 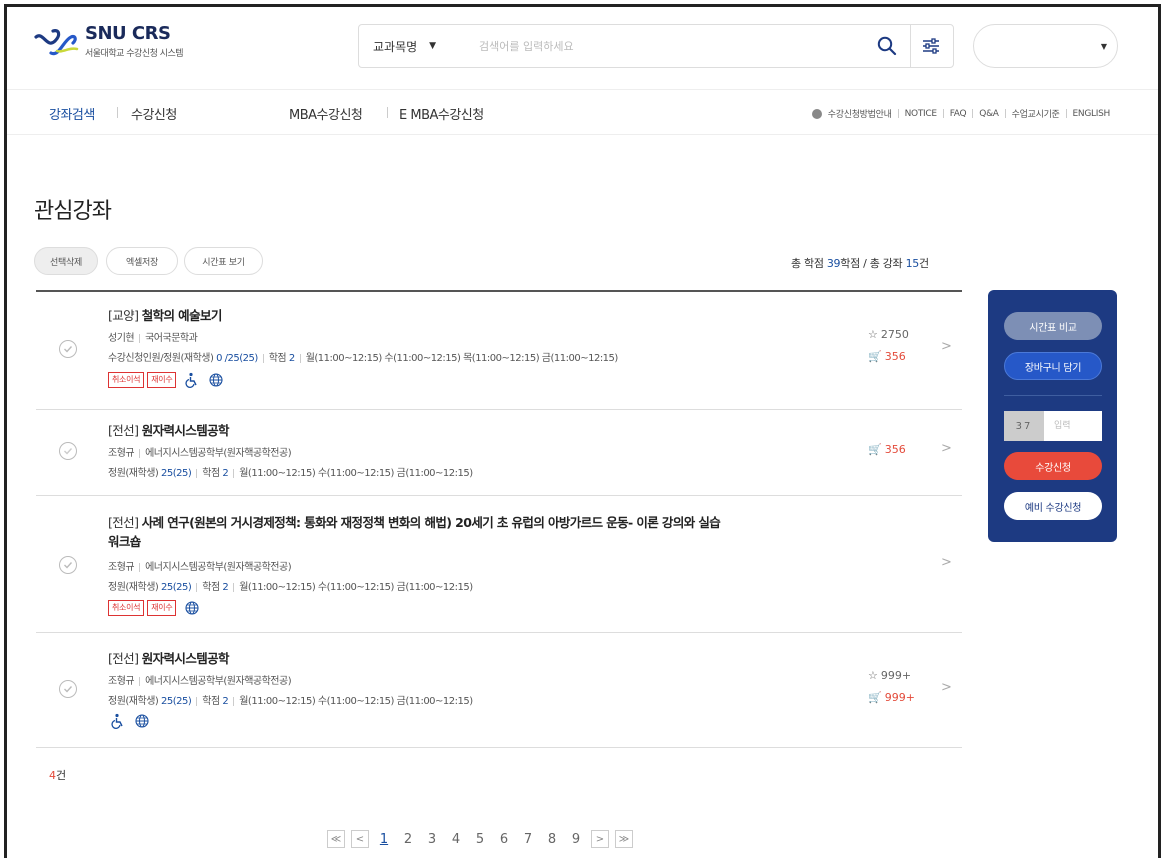 What do you see at coordinates (432, 839) in the screenshot?
I see `page-link-3: 3` at bounding box center [432, 839].